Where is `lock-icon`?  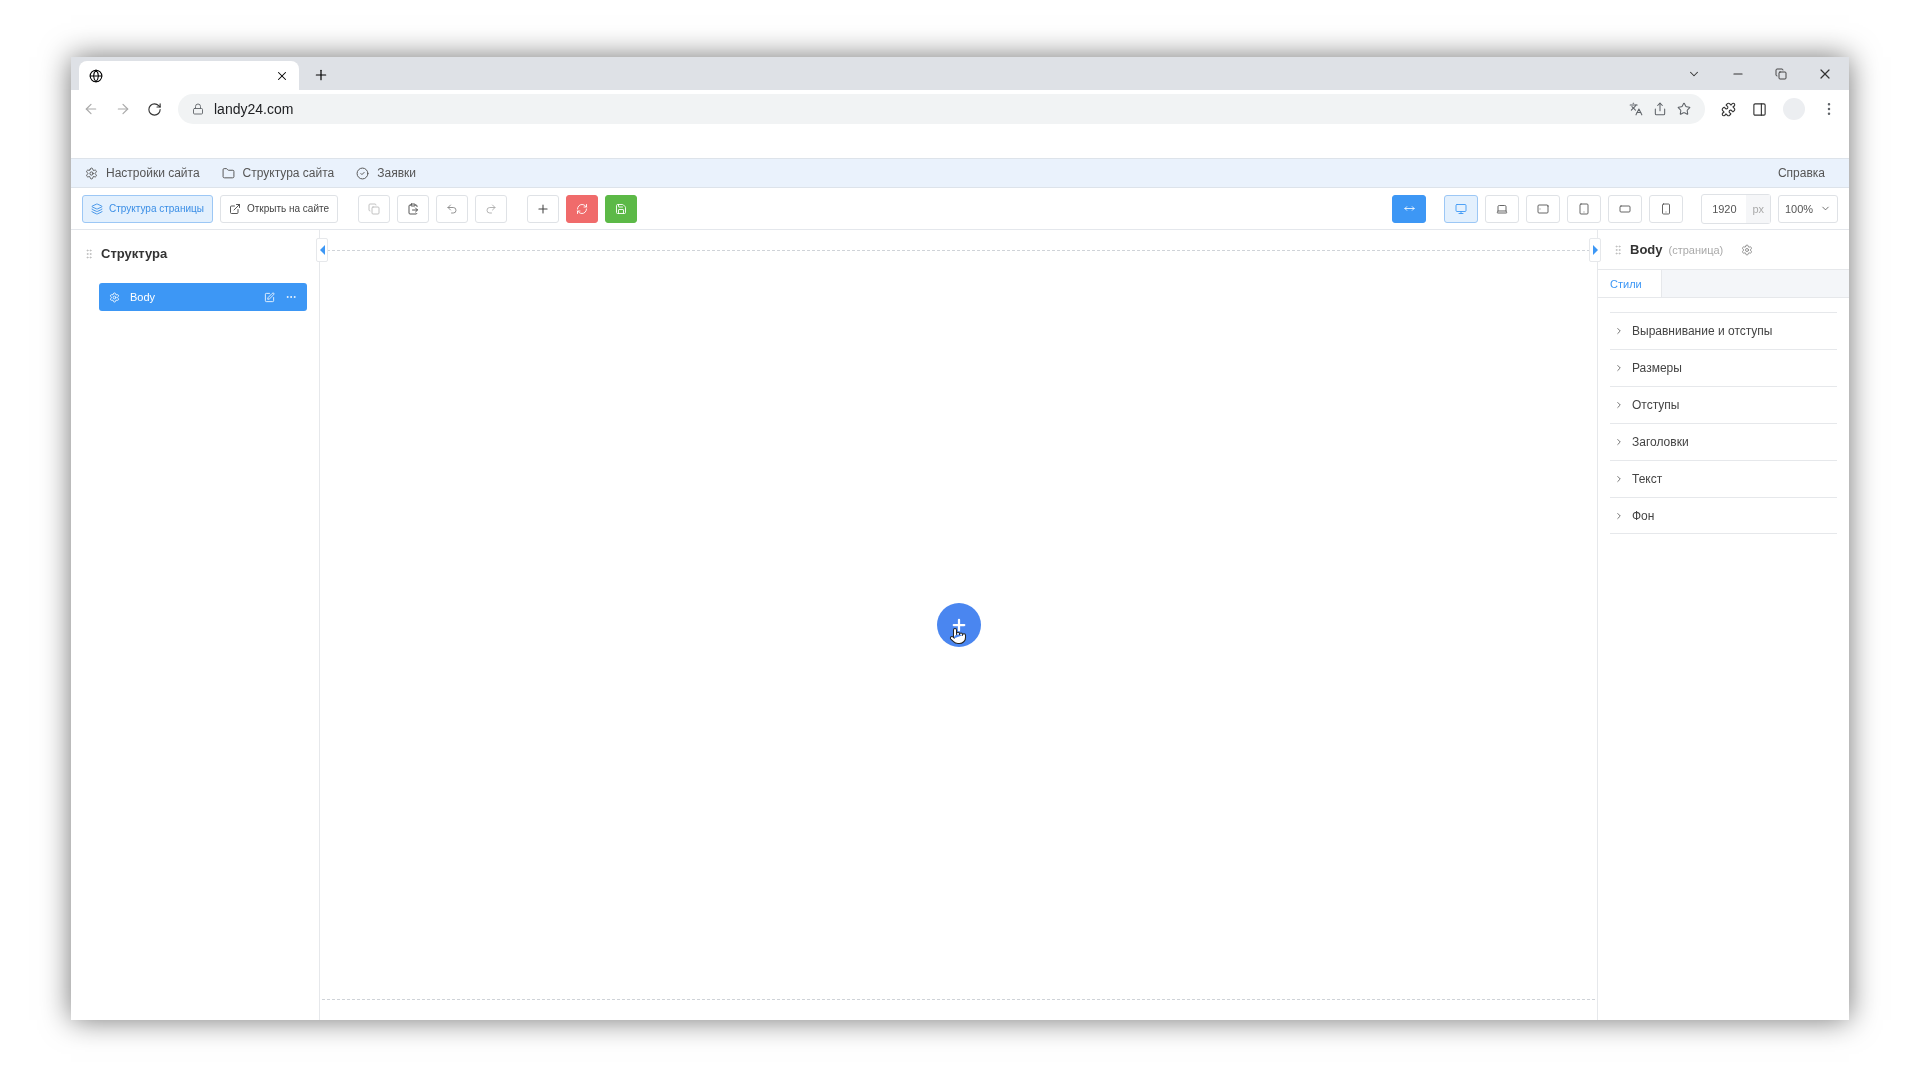
lock-icon is located at coordinates (198, 109).